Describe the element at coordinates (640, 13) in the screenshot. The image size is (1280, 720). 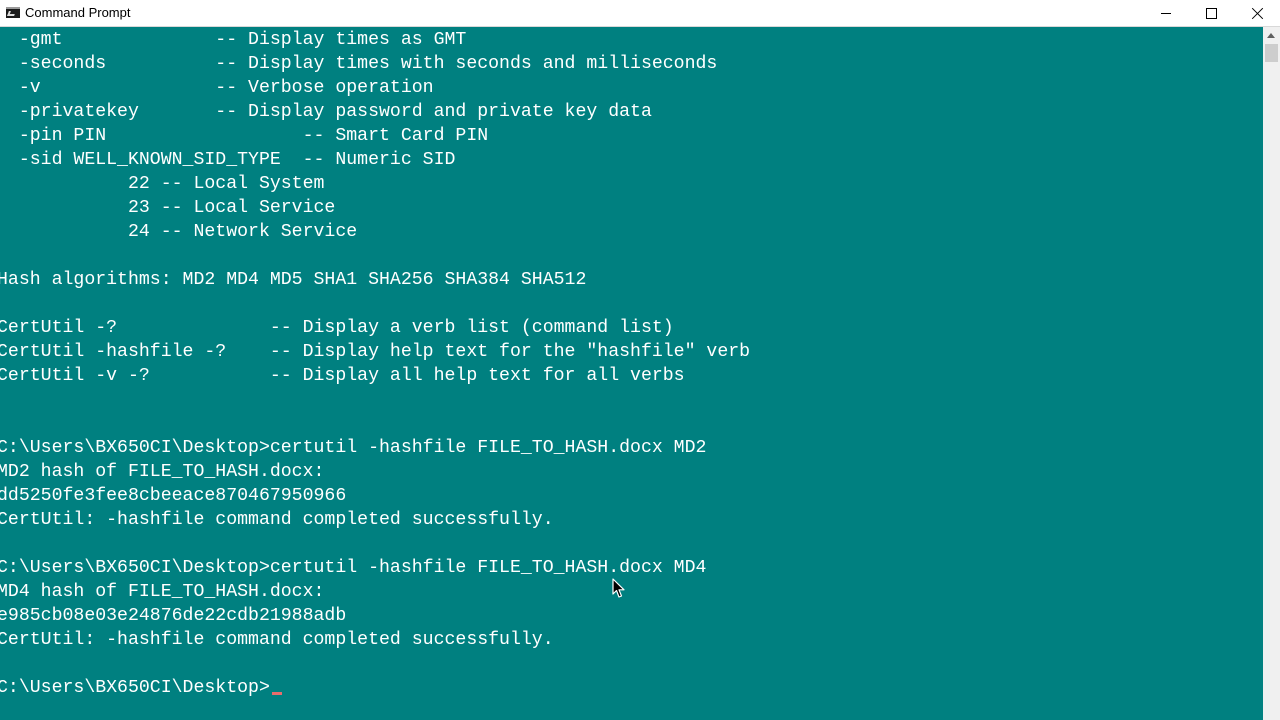
I see `title-bar: Command Prompt` at that location.